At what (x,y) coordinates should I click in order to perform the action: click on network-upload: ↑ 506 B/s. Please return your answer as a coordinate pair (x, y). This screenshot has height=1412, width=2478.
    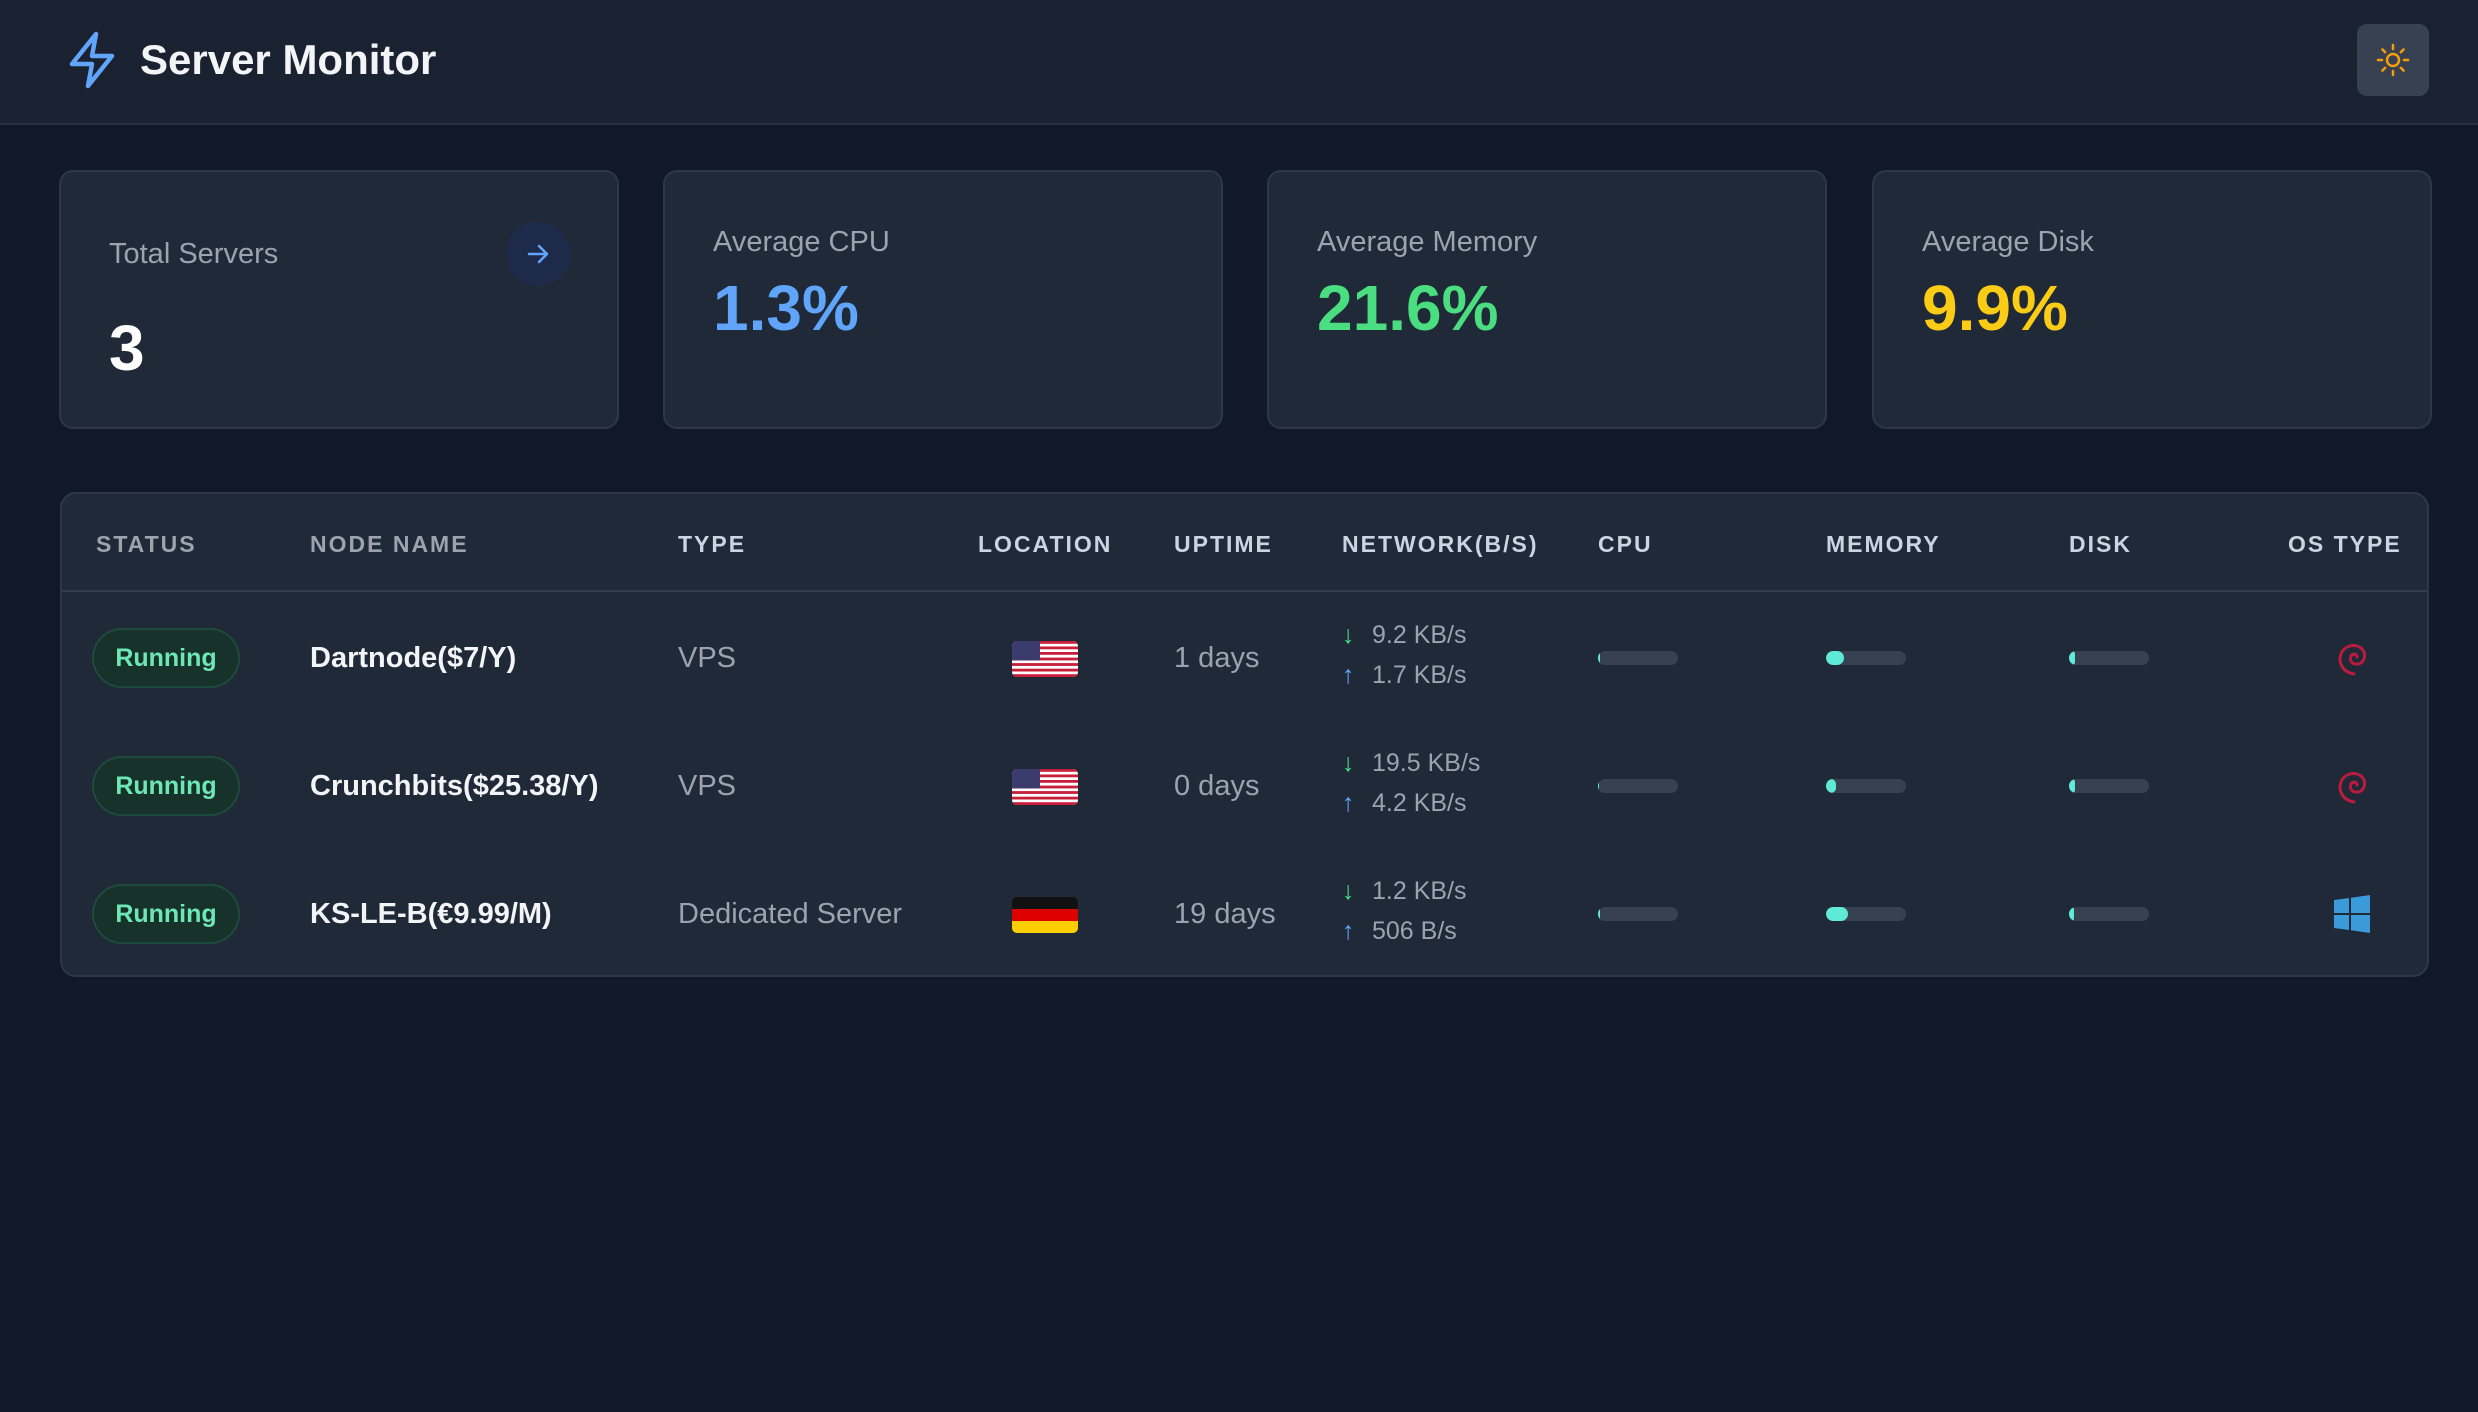
    Looking at the image, I should click on (1399, 931).